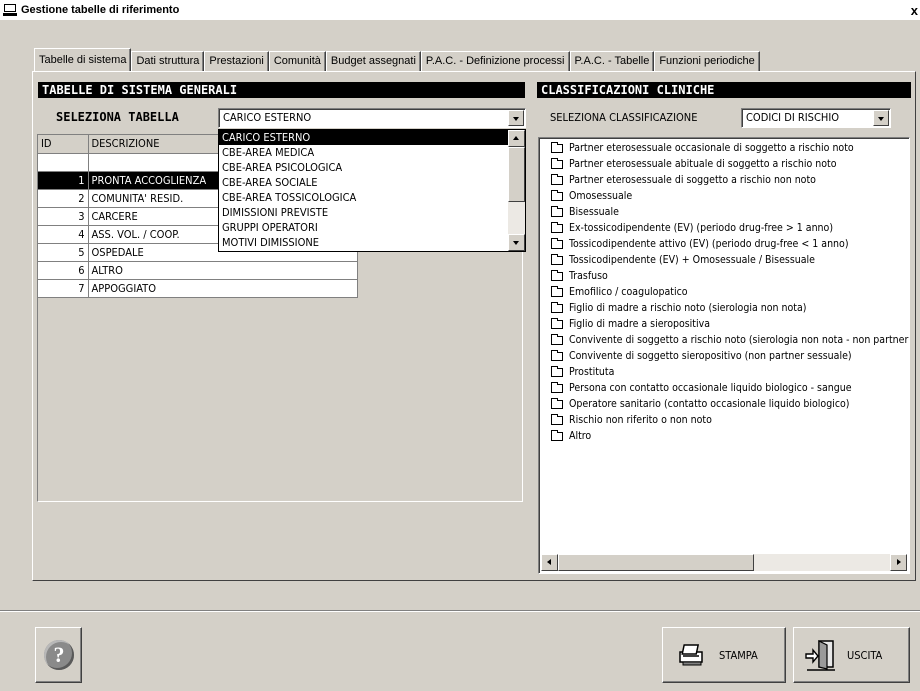  Describe the element at coordinates (588, 276) in the screenshot. I see `tree-item-label: Trasfuso` at that location.